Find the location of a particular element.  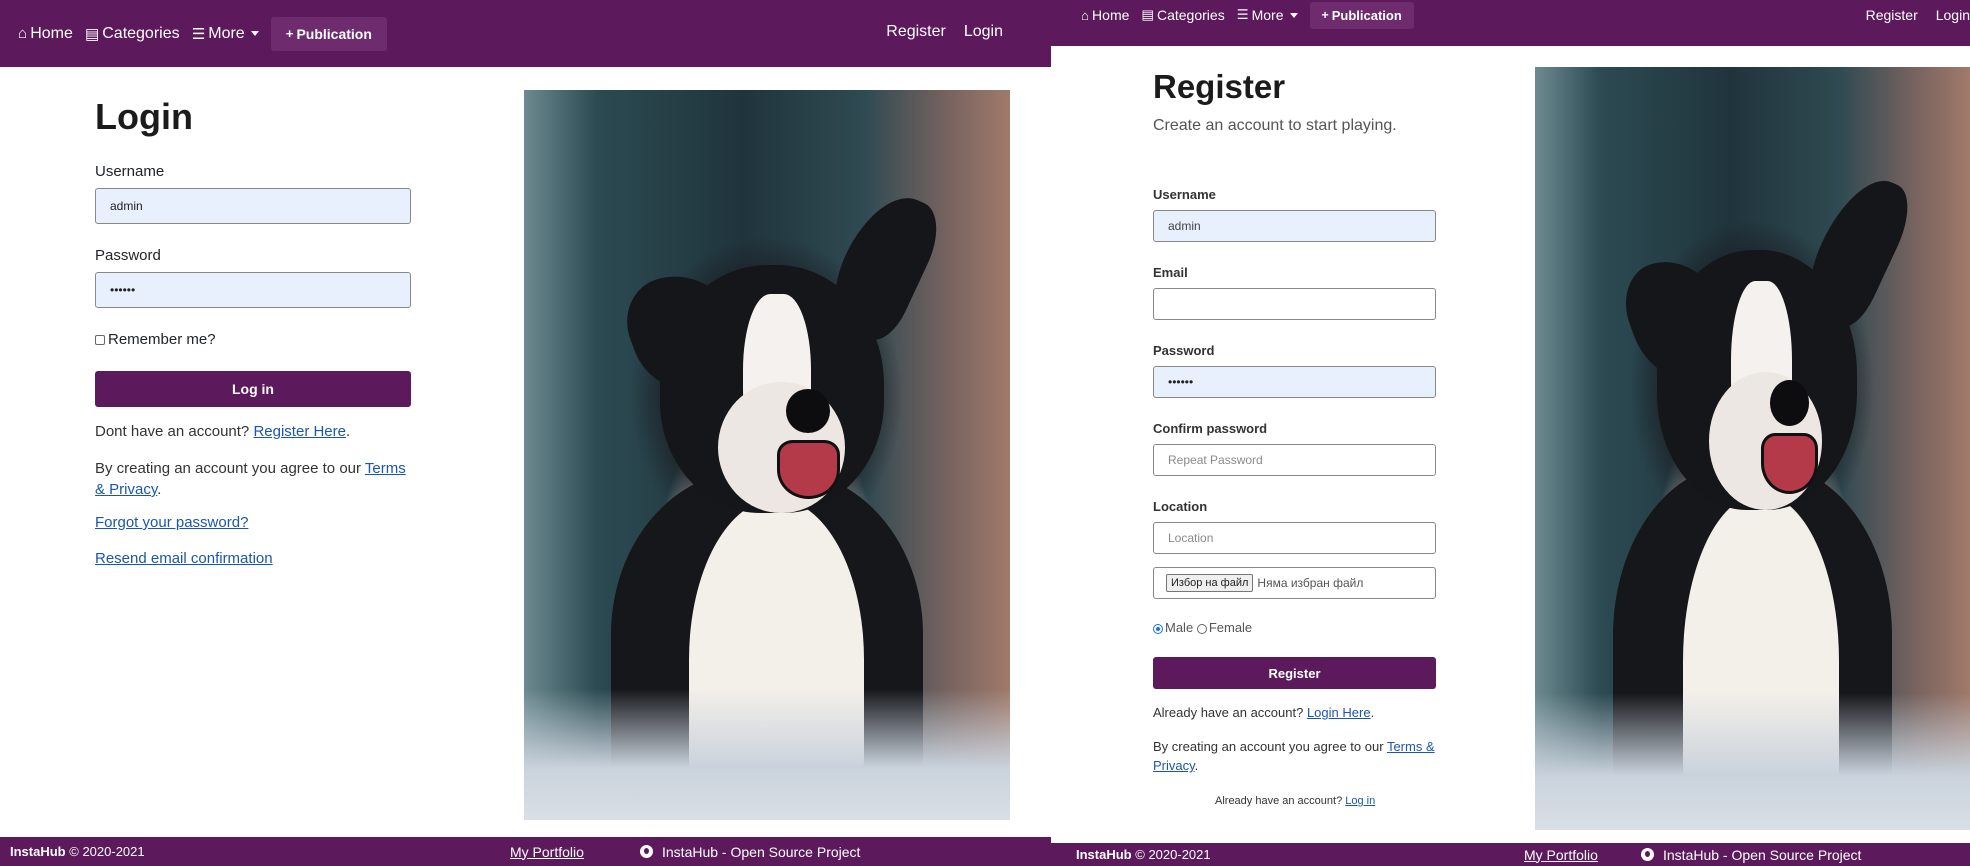

email-input is located at coordinates (1294, 304).